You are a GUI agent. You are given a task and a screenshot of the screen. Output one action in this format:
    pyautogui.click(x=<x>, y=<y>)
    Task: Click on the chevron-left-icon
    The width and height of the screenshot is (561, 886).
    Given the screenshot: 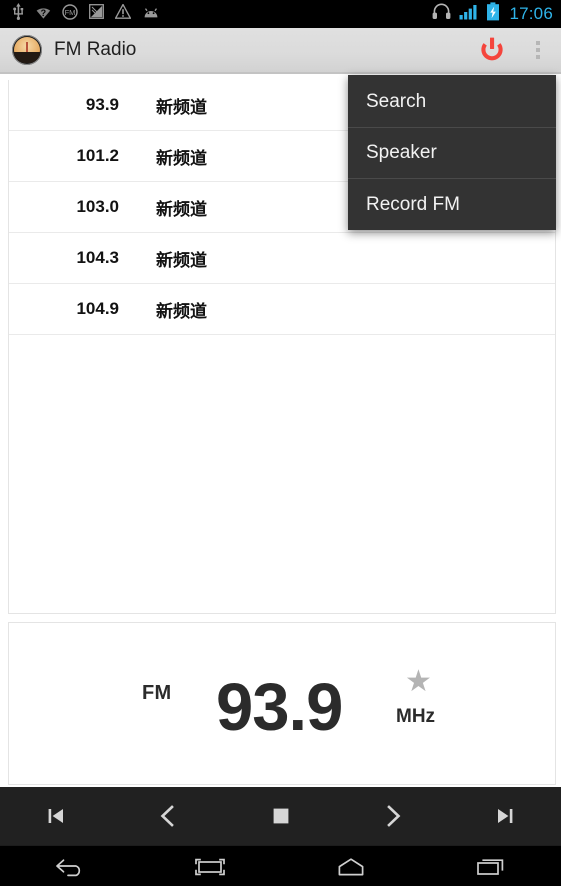 What is the action you would take?
    pyautogui.click(x=167, y=816)
    